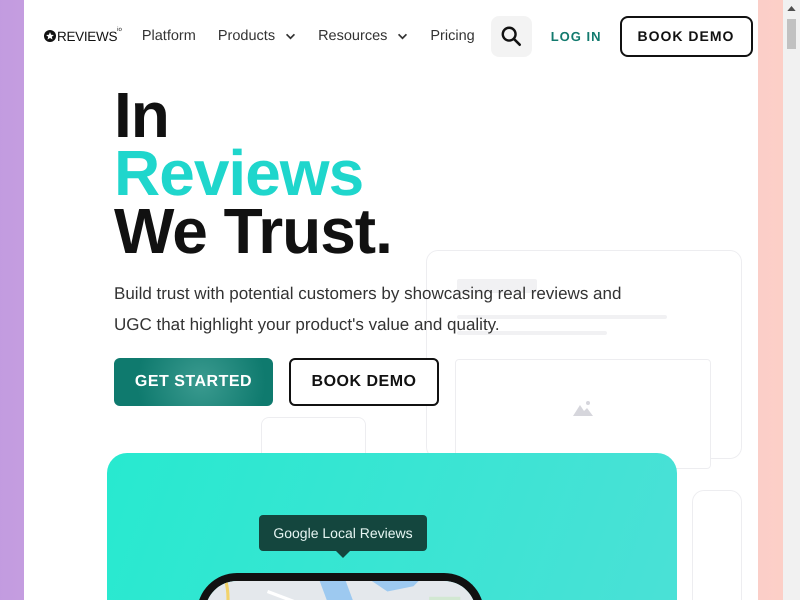 This screenshot has height=600, width=800. I want to click on nav-link: Pricing, so click(452, 36).